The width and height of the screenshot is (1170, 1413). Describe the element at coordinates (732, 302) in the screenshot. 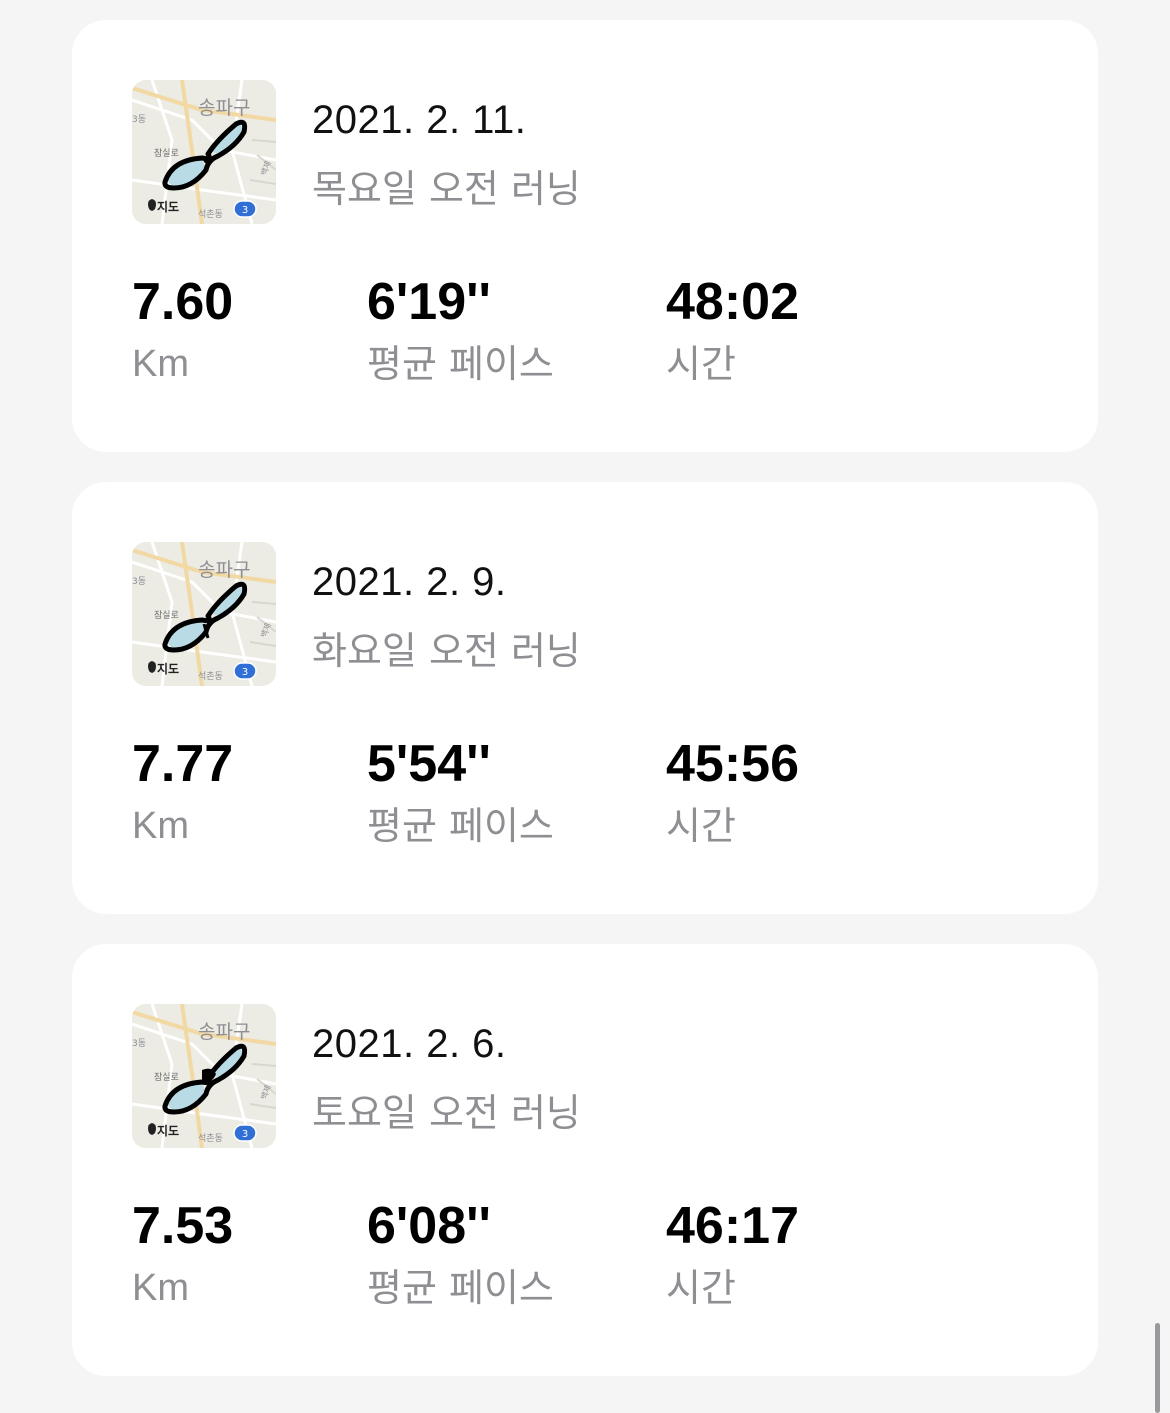

I see `time-value: 48:02` at that location.